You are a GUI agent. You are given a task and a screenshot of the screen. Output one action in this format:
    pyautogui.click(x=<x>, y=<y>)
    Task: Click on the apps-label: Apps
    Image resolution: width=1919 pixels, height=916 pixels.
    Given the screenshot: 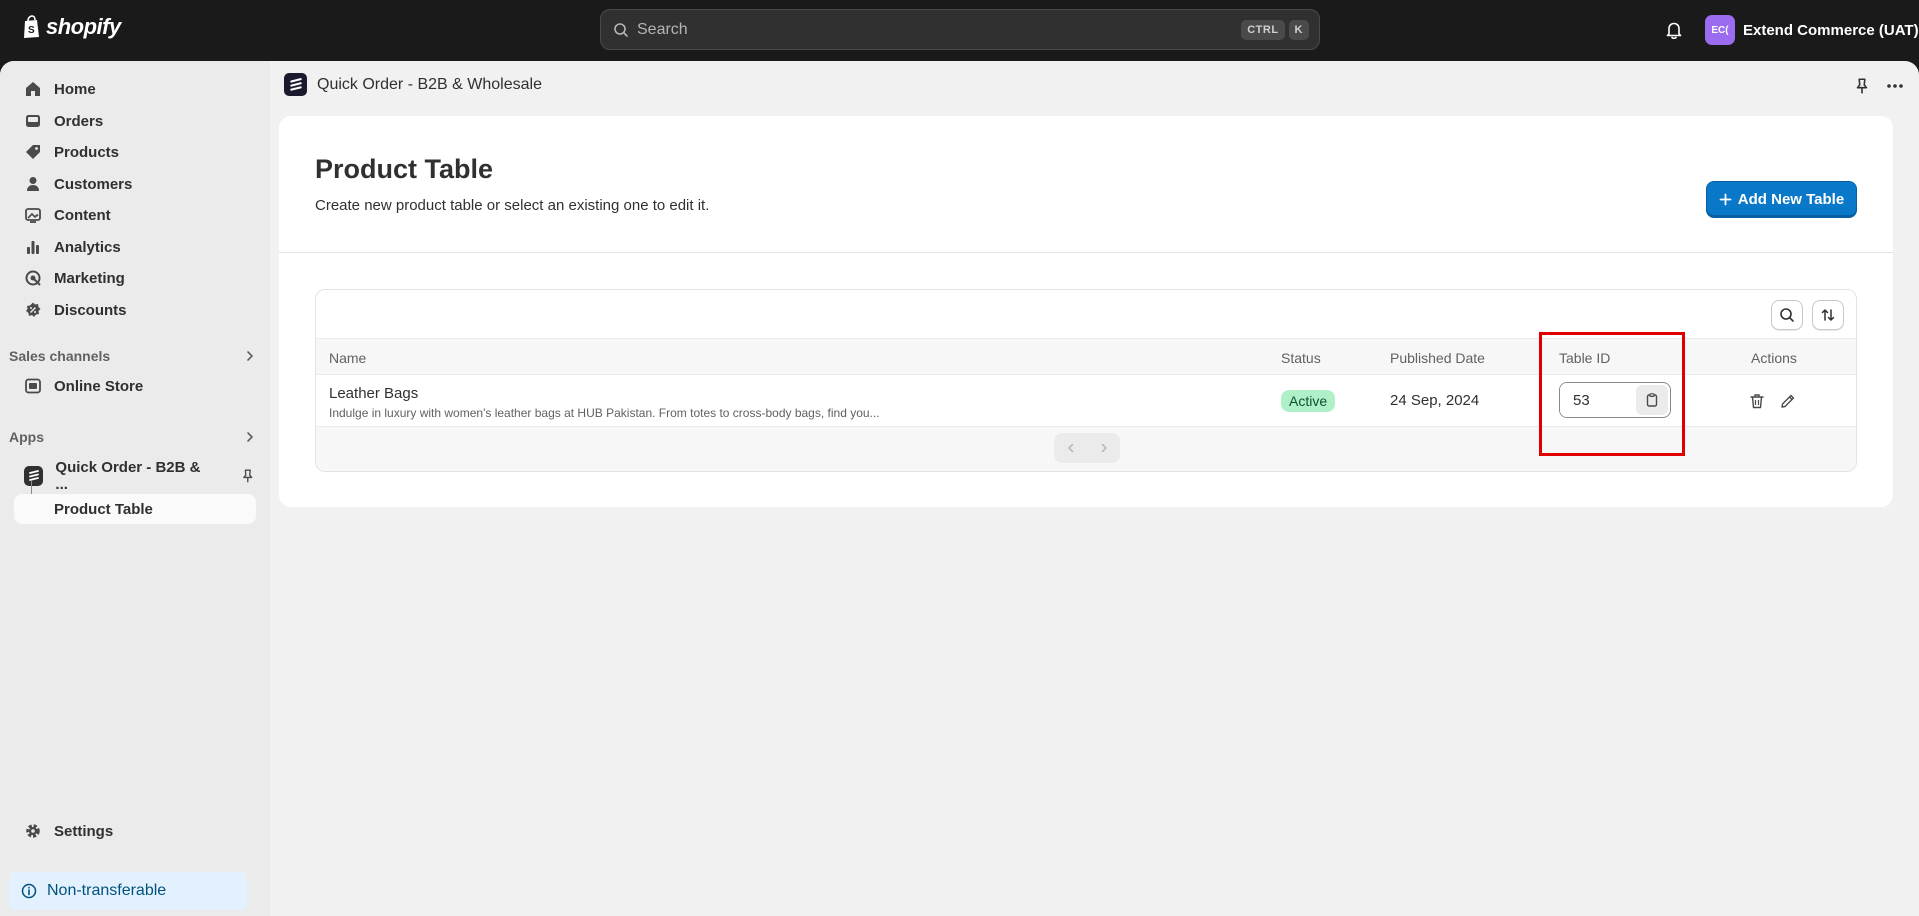 What is the action you would take?
    pyautogui.click(x=26, y=437)
    